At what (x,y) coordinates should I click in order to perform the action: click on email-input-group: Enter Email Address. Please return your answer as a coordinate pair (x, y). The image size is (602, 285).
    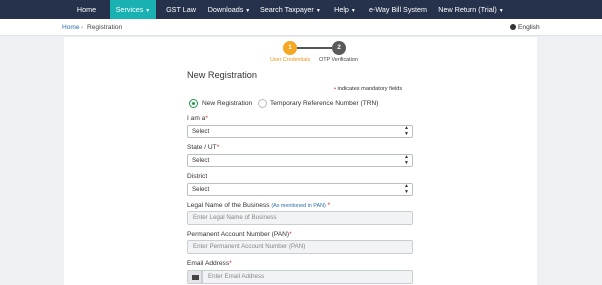
    Looking at the image, I should click on (300, 277).